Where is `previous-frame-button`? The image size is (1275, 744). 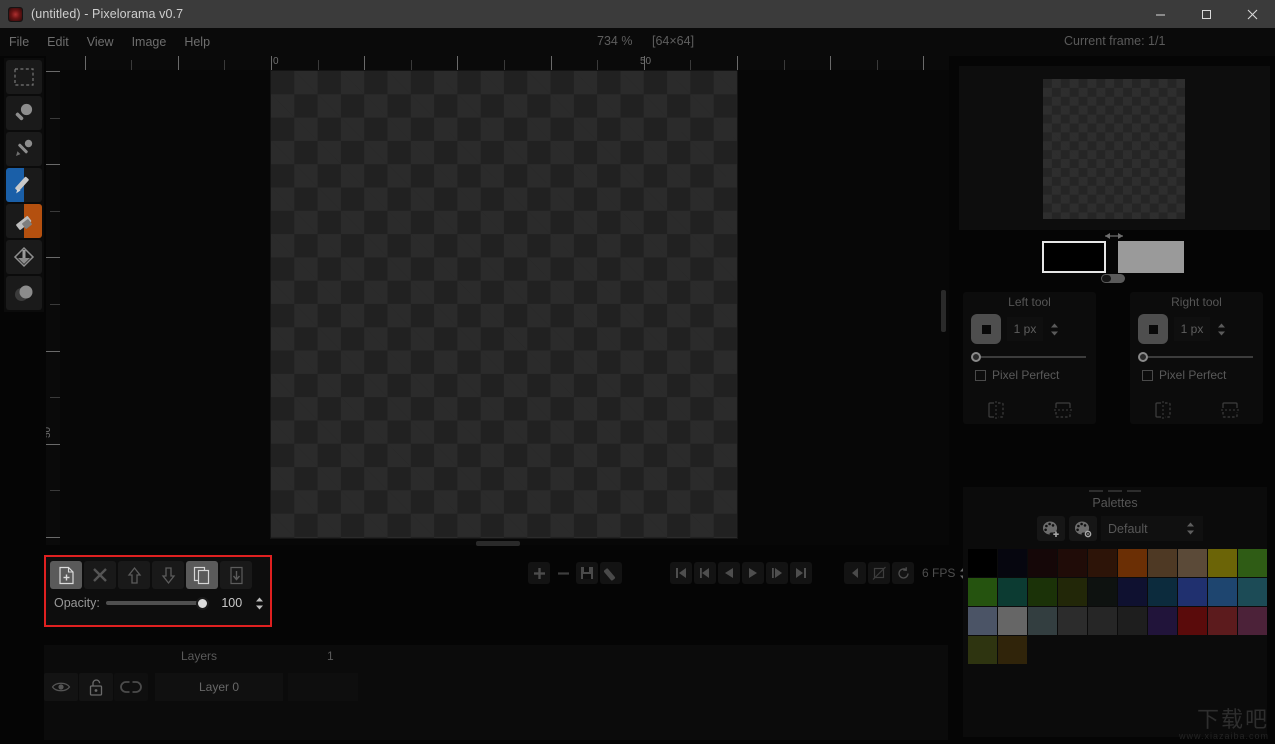 previous-frame-button is located at coordinates (705, 573).